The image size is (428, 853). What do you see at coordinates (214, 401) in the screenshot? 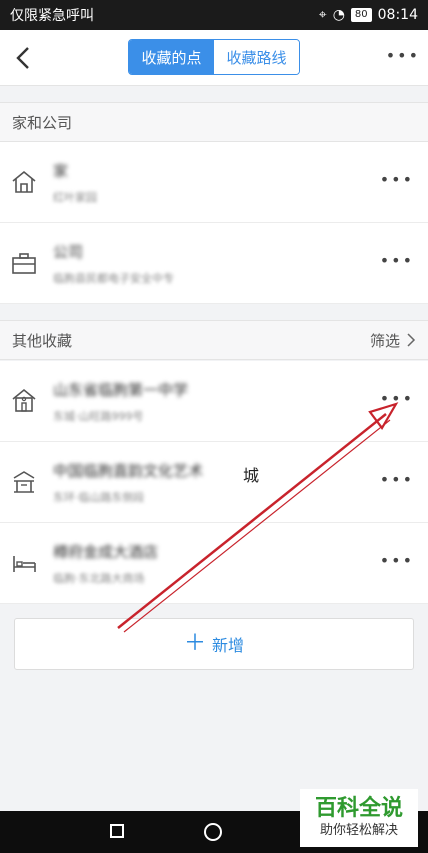
I see `list-item: 山东省临朐第一中学 东城·山旺路999号 •••` at bounding box center [214, 401].